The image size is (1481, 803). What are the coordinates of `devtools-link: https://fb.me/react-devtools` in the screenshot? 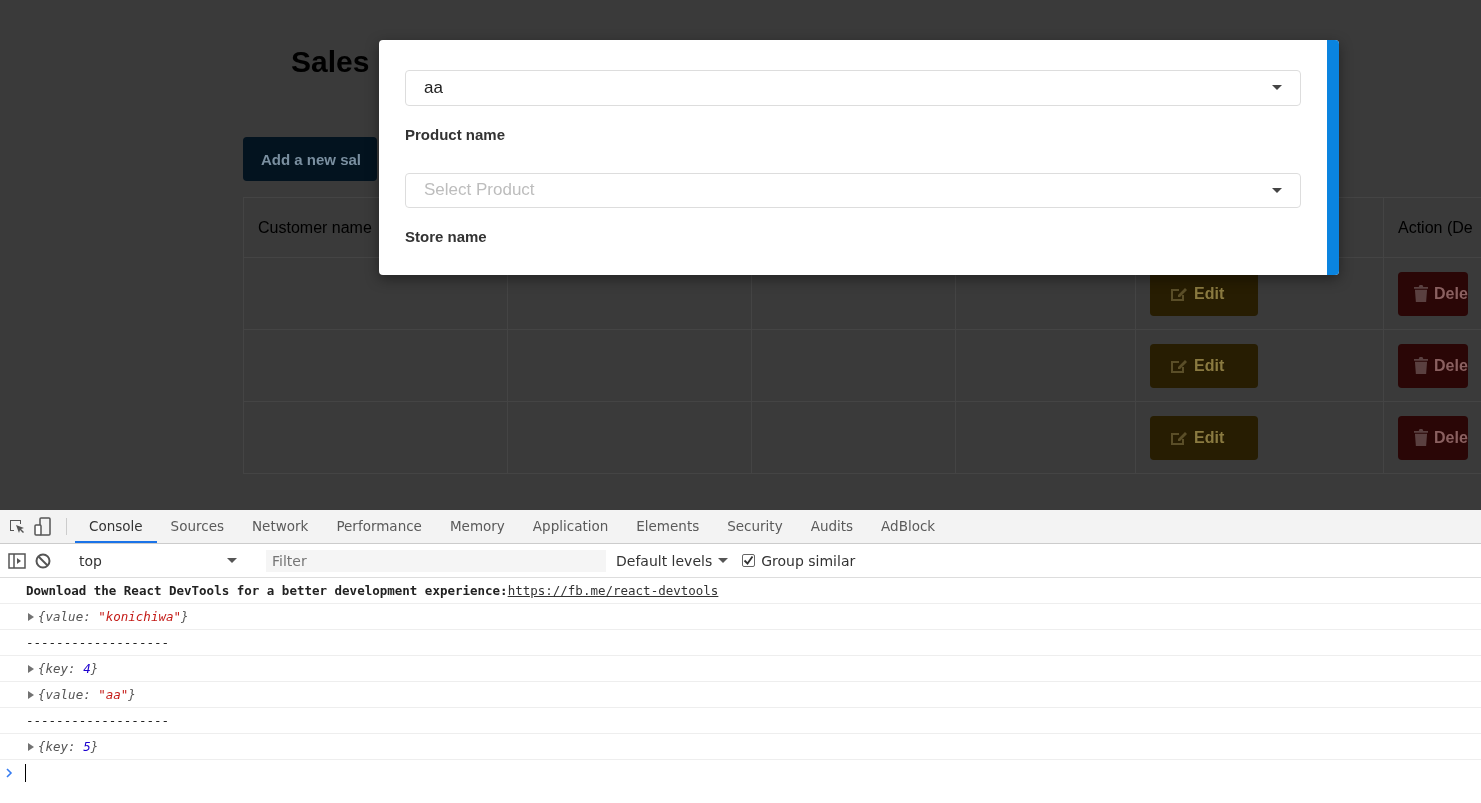 It's located at (613, 590).